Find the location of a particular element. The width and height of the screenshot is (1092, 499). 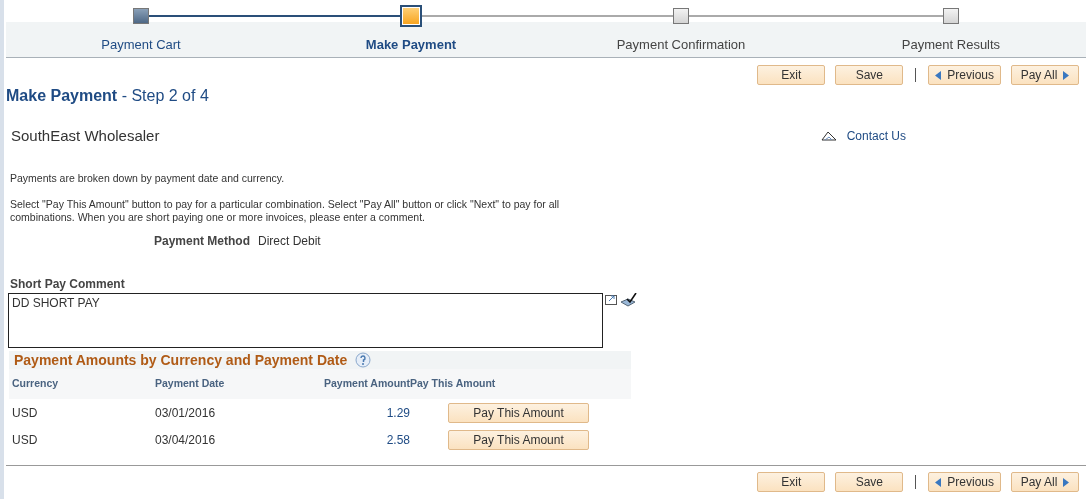

customer-name: SouthEast Wholesaler is located at coordinates (85, 135).